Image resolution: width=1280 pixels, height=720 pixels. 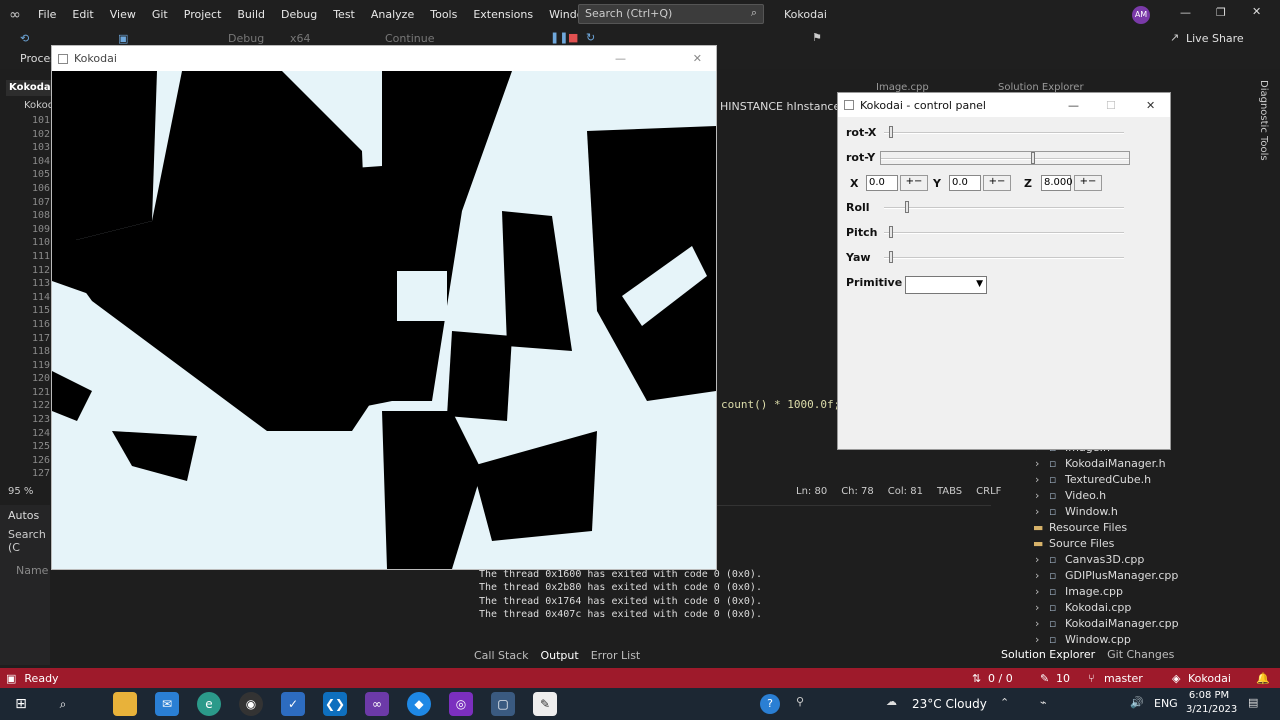 I want to click on roll-slider, so click(x=1004, y=208).